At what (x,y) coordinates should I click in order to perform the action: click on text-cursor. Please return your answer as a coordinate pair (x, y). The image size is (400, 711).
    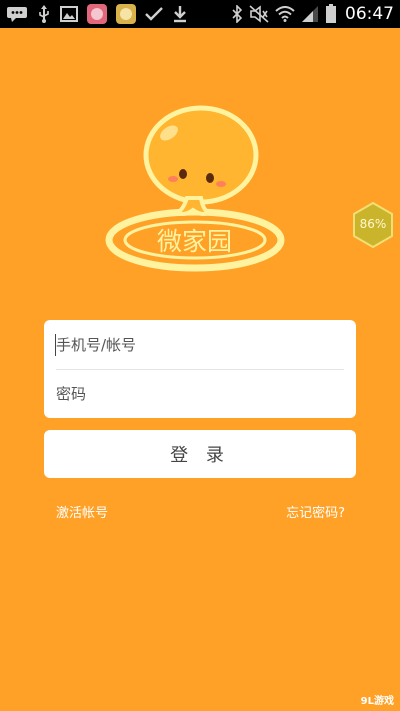
    Looking at the image, I should click on (55, 345).